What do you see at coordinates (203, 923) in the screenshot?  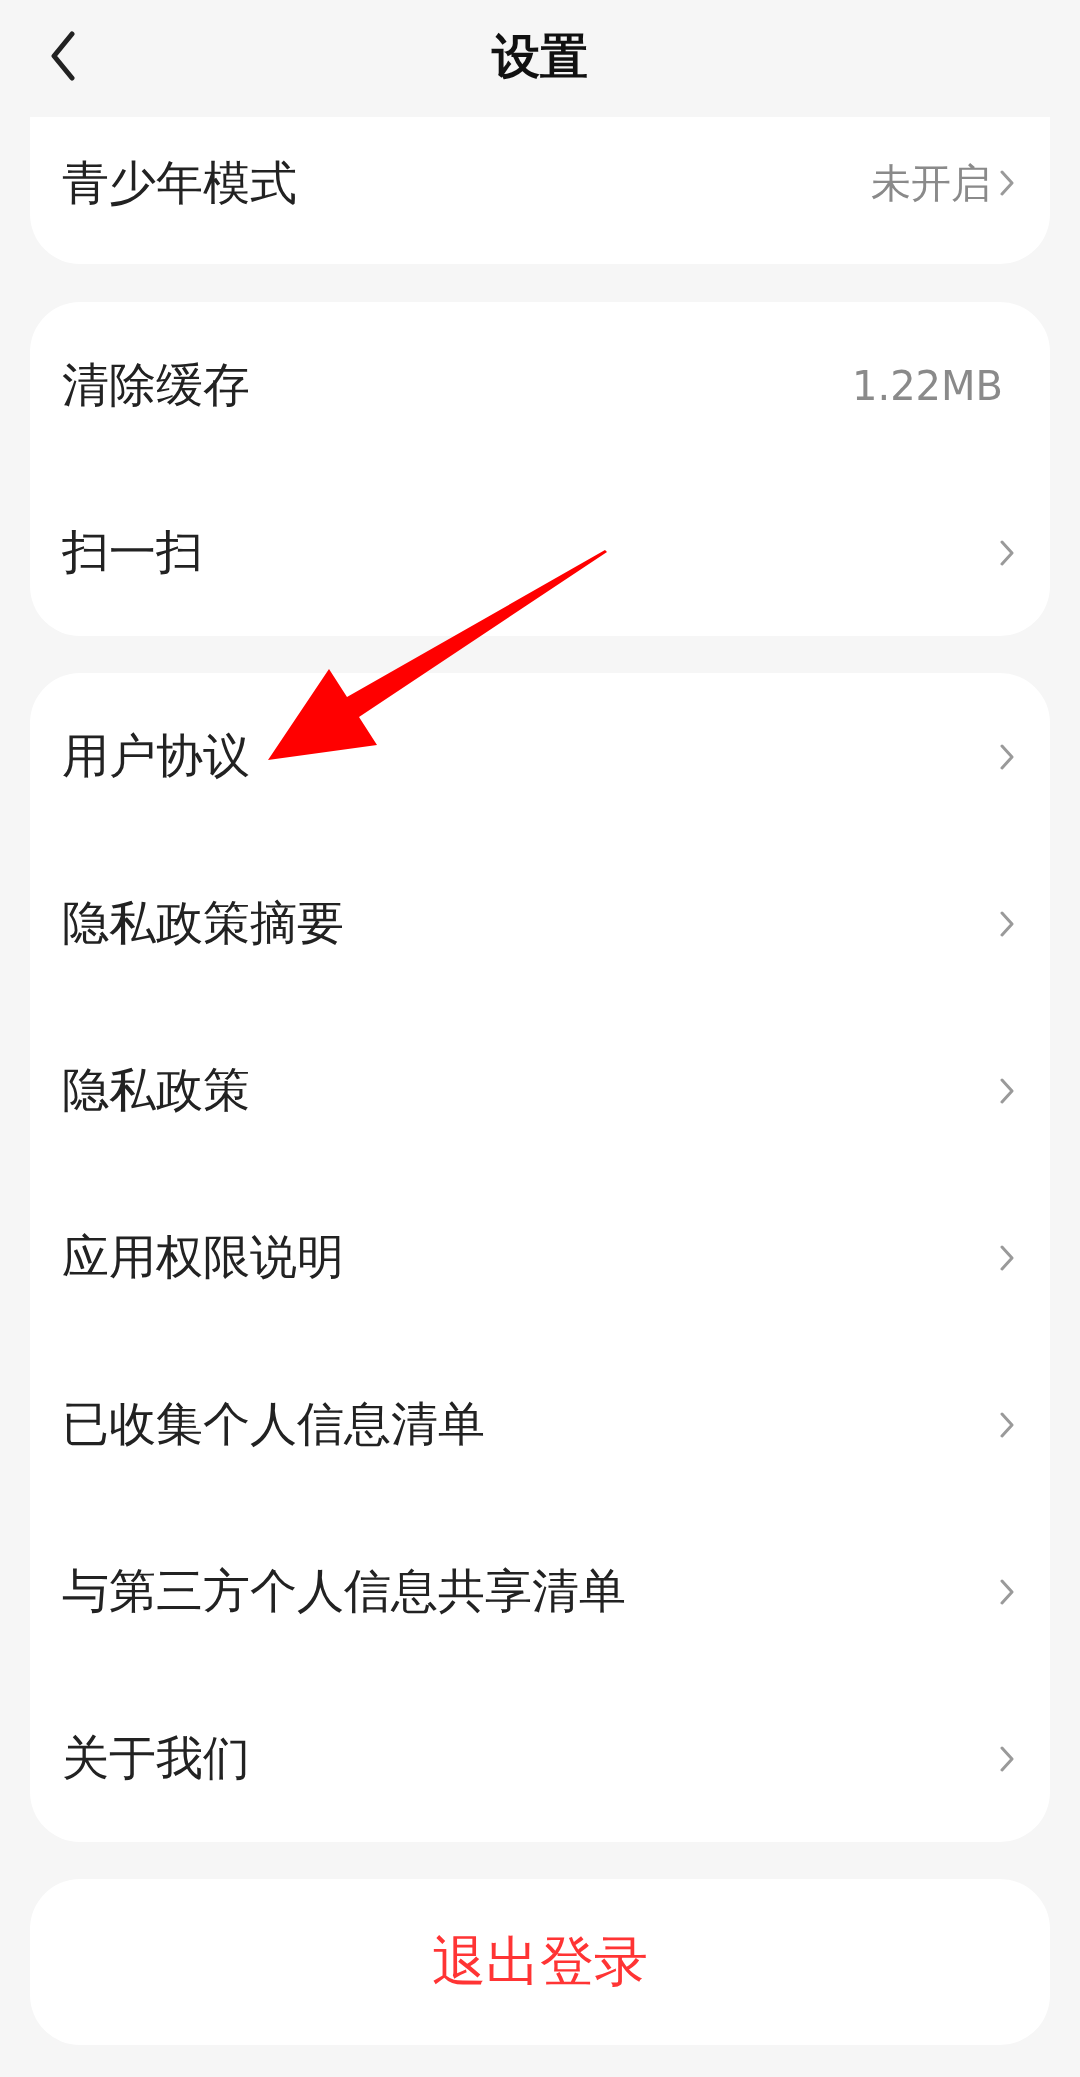 I see `menu-item-label: 隐私政策摘要` at bounding box center [203, 923].